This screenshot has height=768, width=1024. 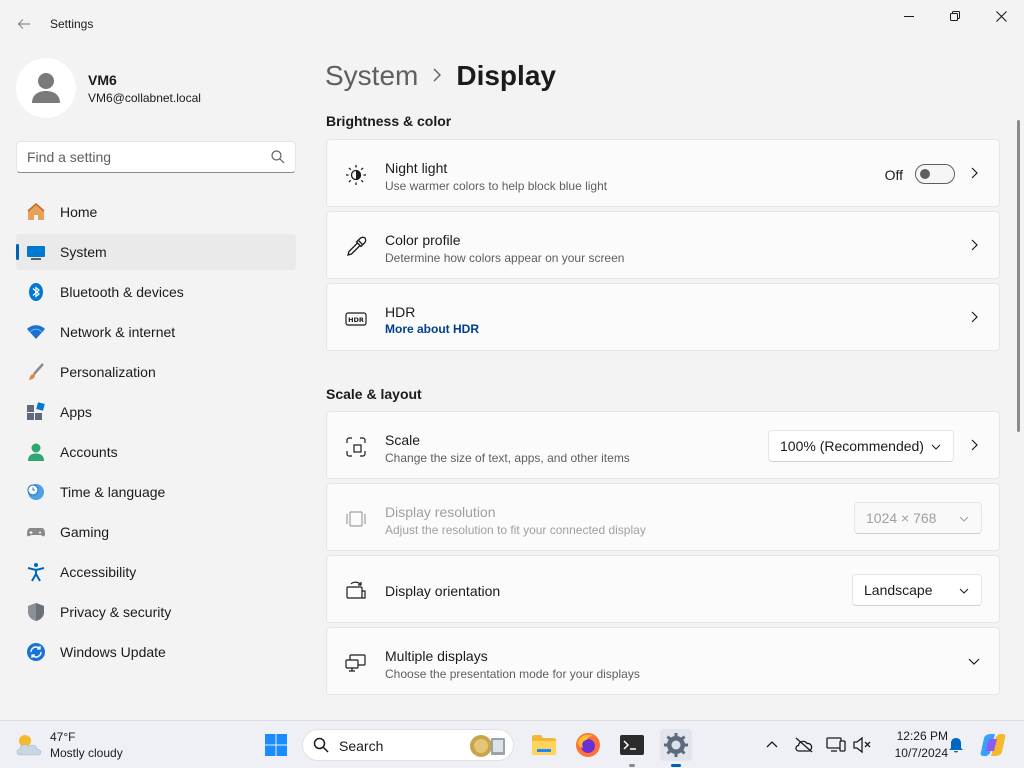 I want to click on shield-icon, so click(x=36, y=612).